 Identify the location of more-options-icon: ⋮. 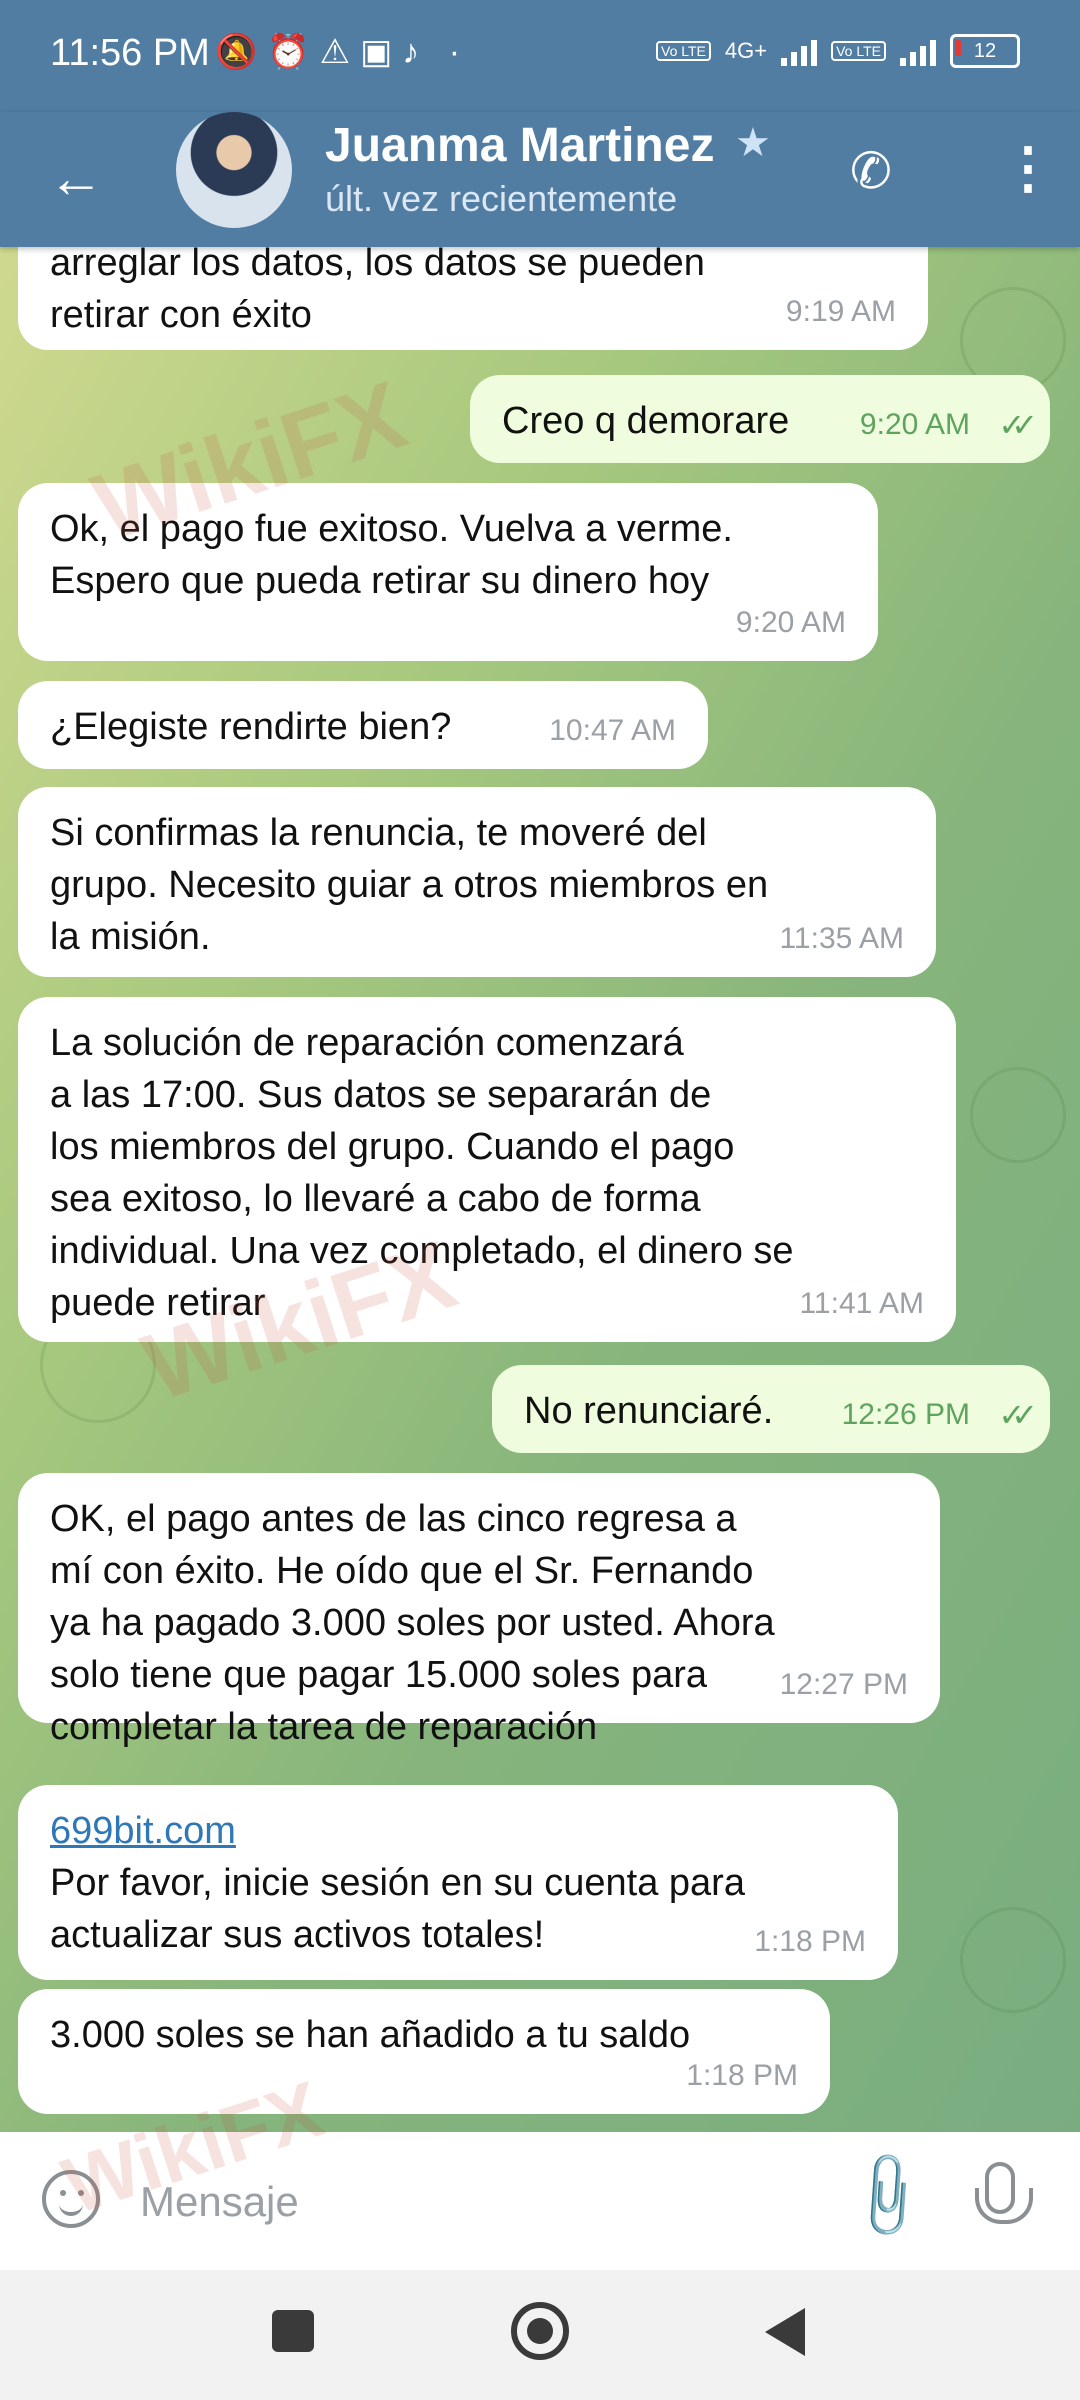
(1028, 168).